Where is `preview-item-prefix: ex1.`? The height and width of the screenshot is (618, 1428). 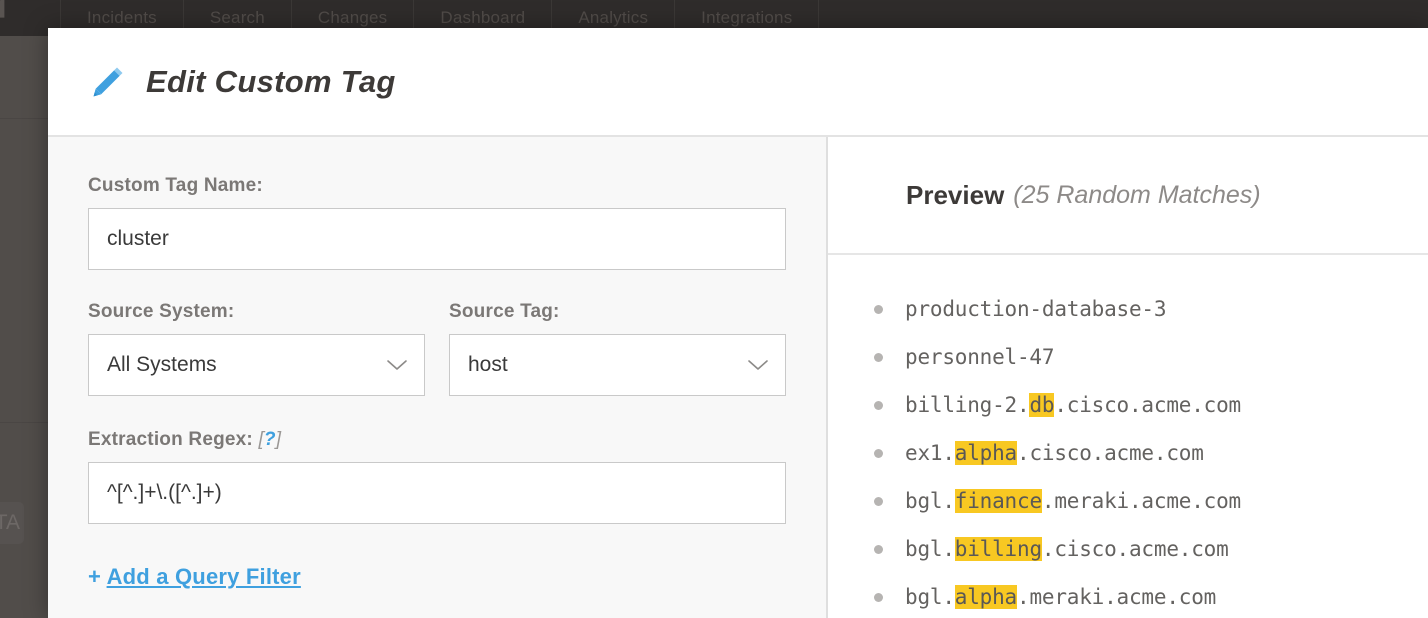 preview-item-prefix: ex1. is located at coordinates (930, 453).